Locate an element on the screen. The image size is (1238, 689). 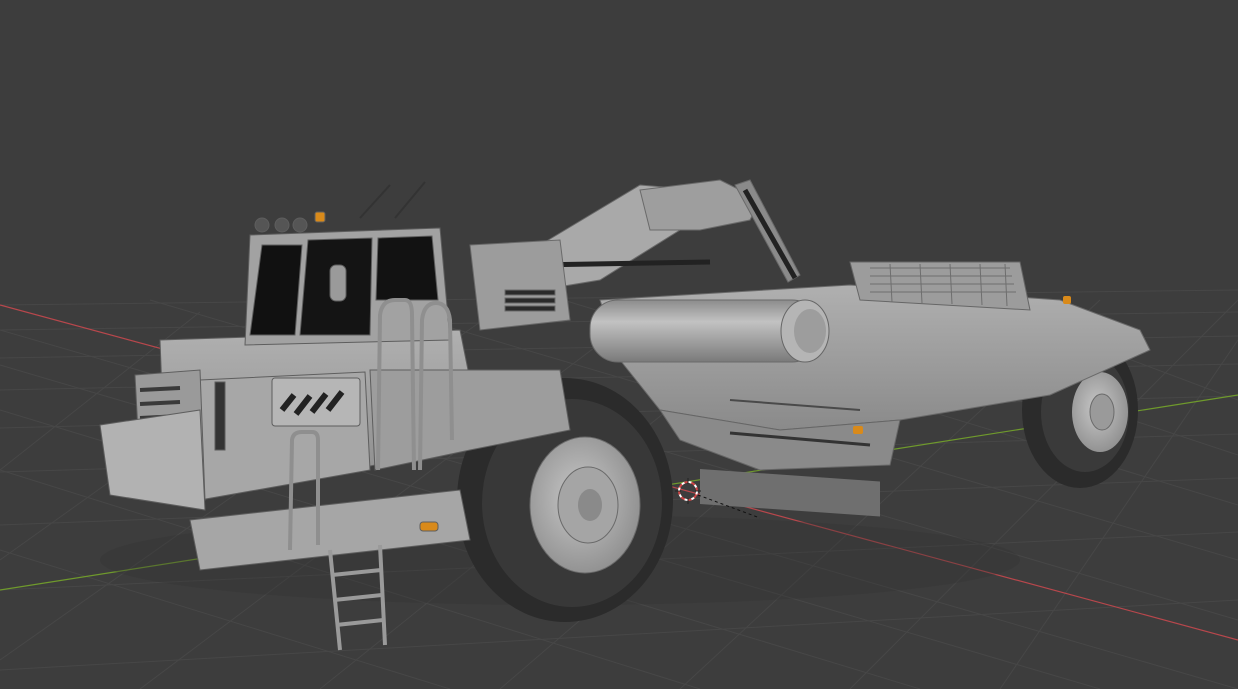
gooseneck-tube is located at coordinates (709, 331).